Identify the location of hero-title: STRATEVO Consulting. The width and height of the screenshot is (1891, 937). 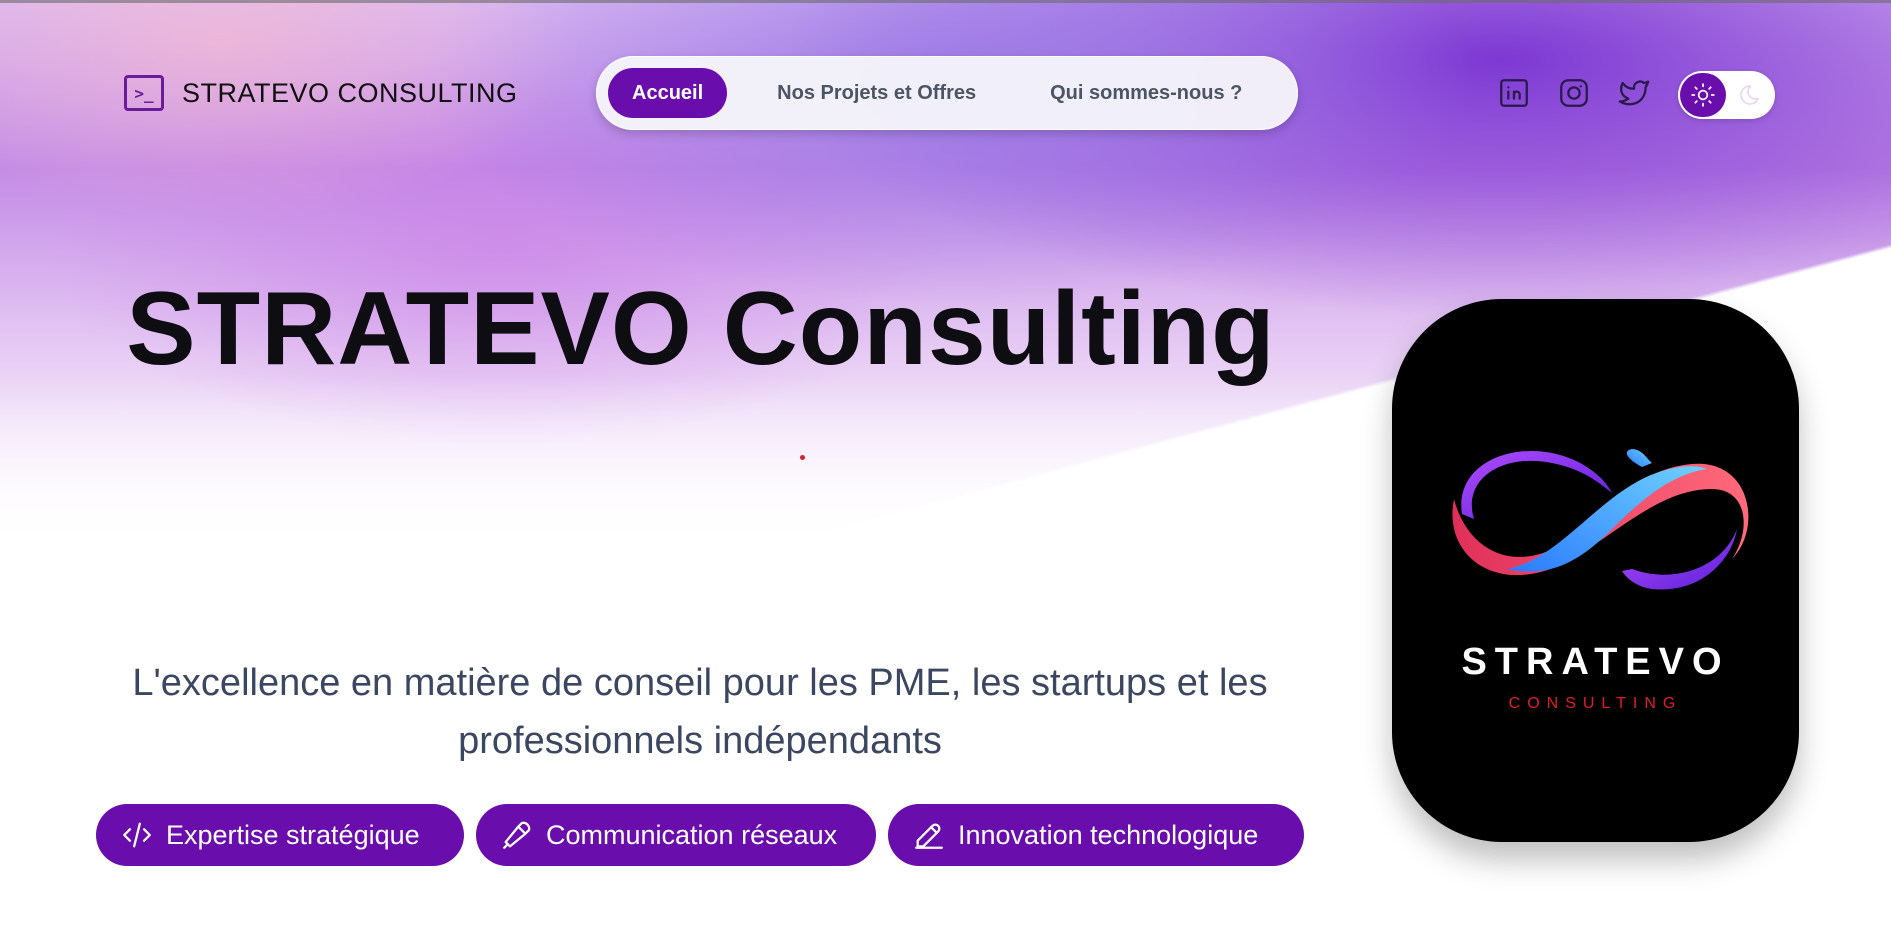
(701, 329).